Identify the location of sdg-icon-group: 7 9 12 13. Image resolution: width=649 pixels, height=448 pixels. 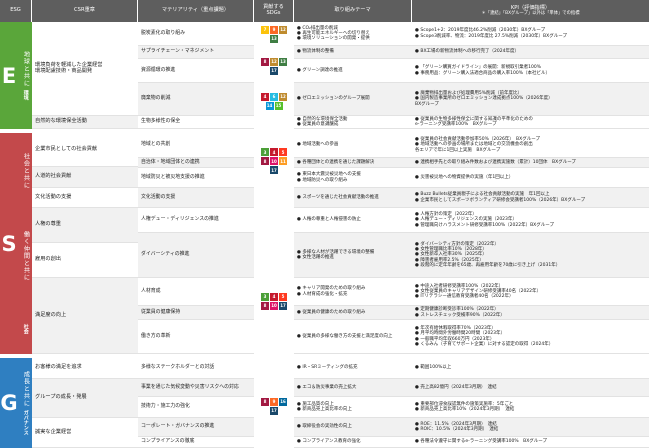
(274, 34).